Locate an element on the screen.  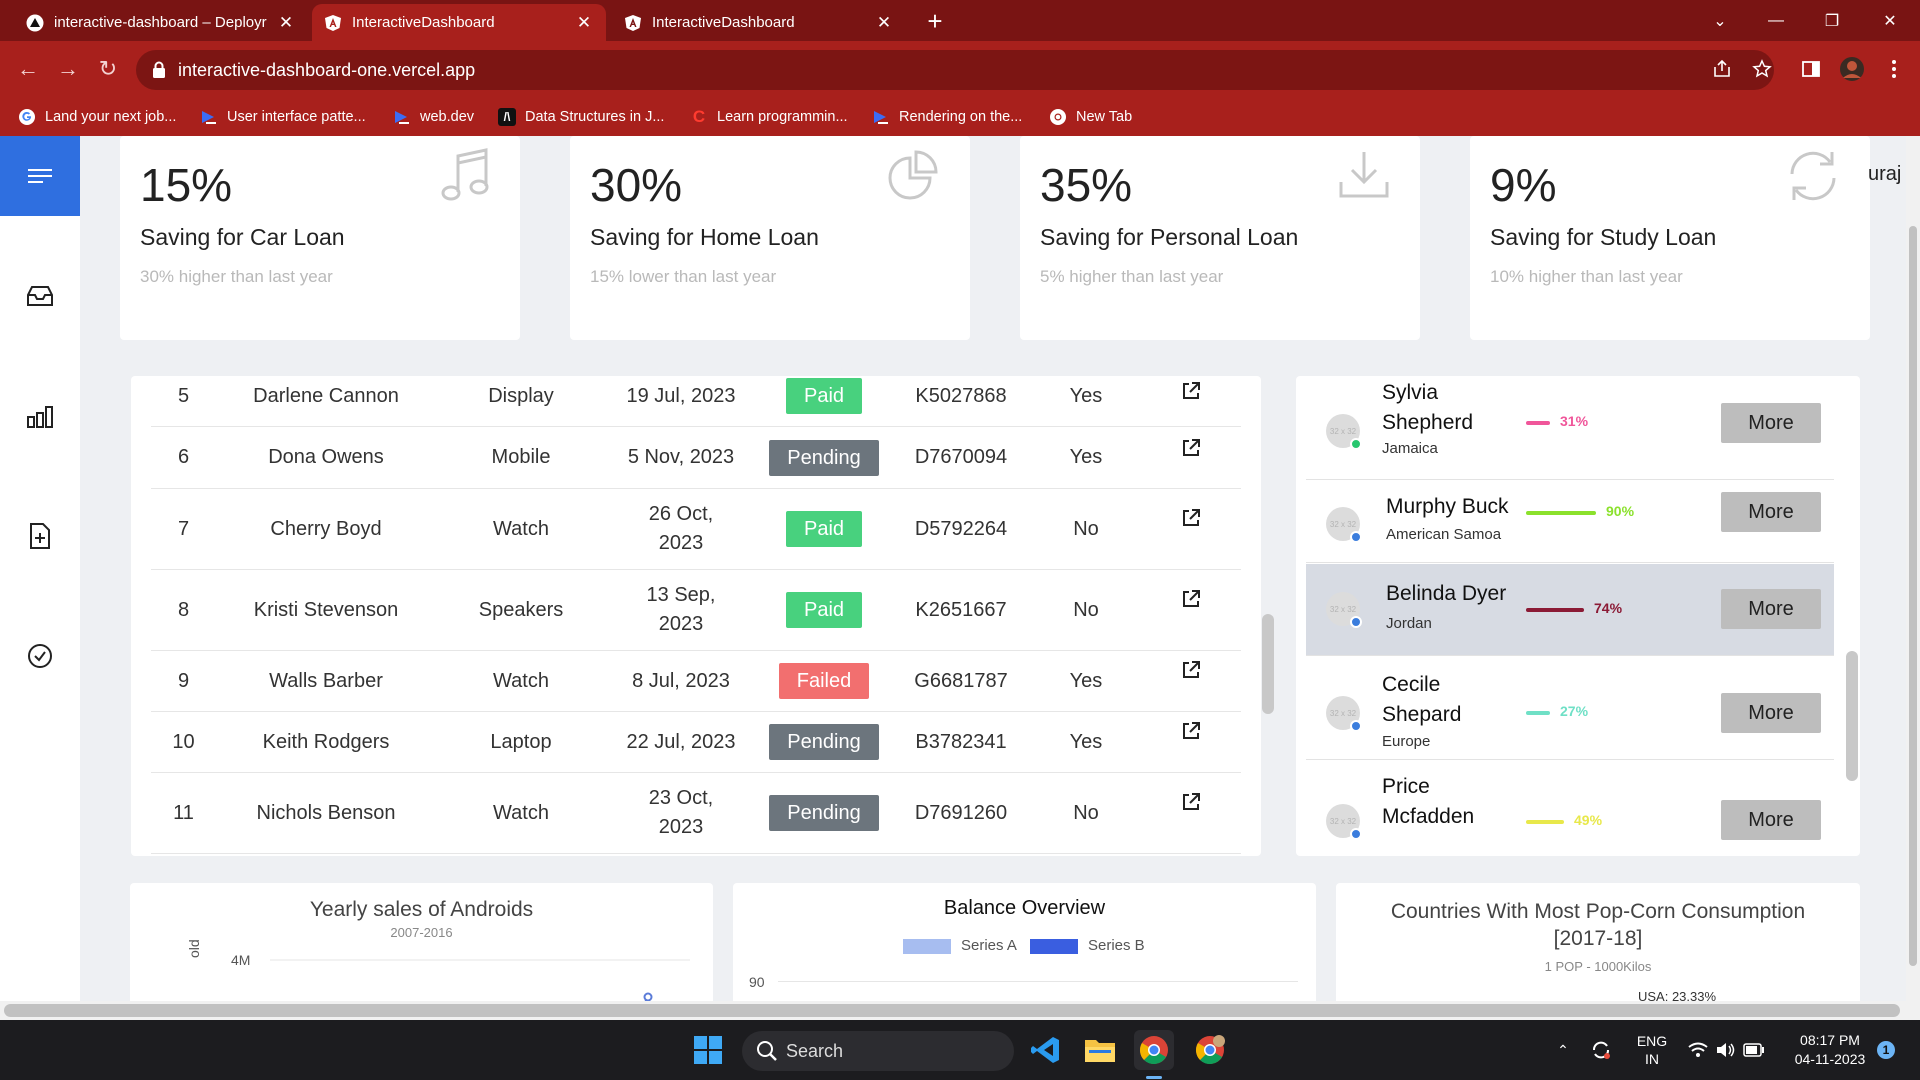
forward-button: → is located at coordinates (68, 69).